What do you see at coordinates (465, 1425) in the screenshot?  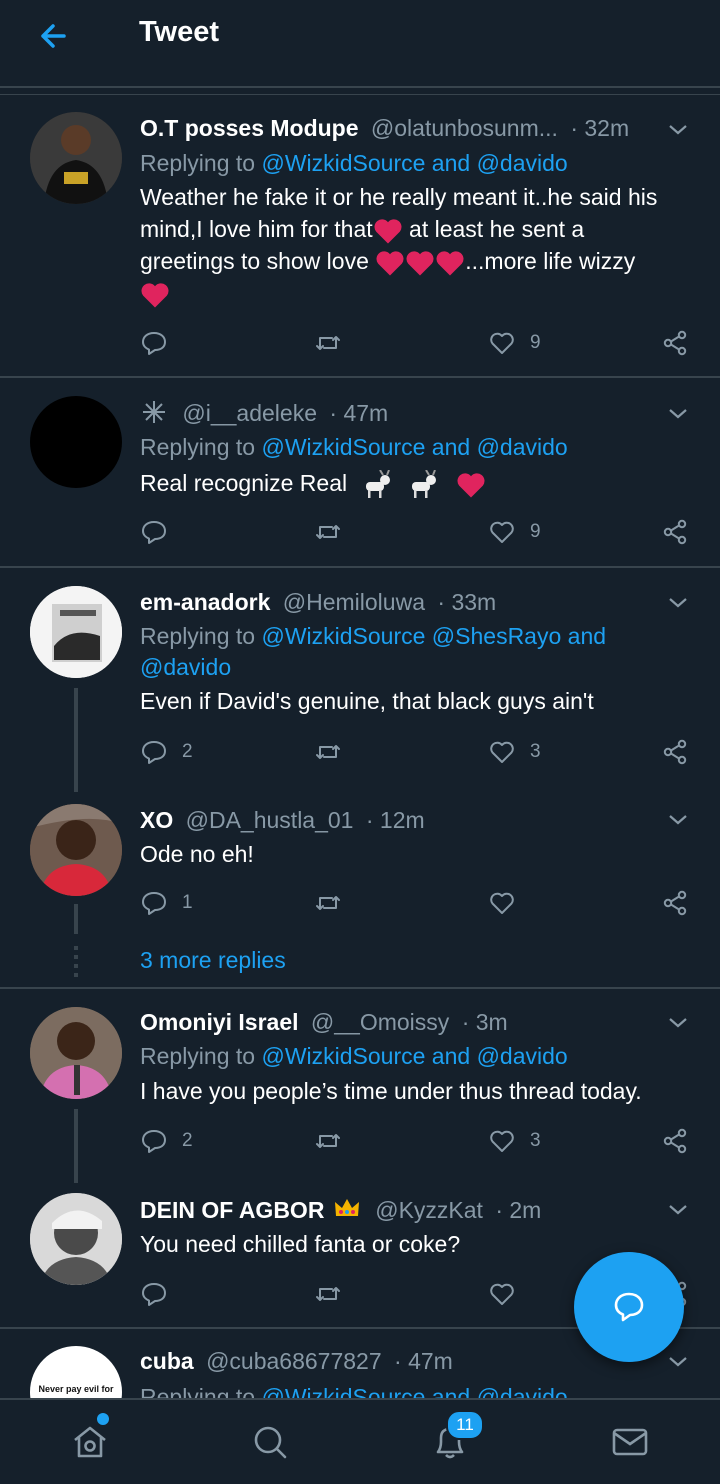 I see `notifications-badge: 11` at bounding box center [465, 1425].